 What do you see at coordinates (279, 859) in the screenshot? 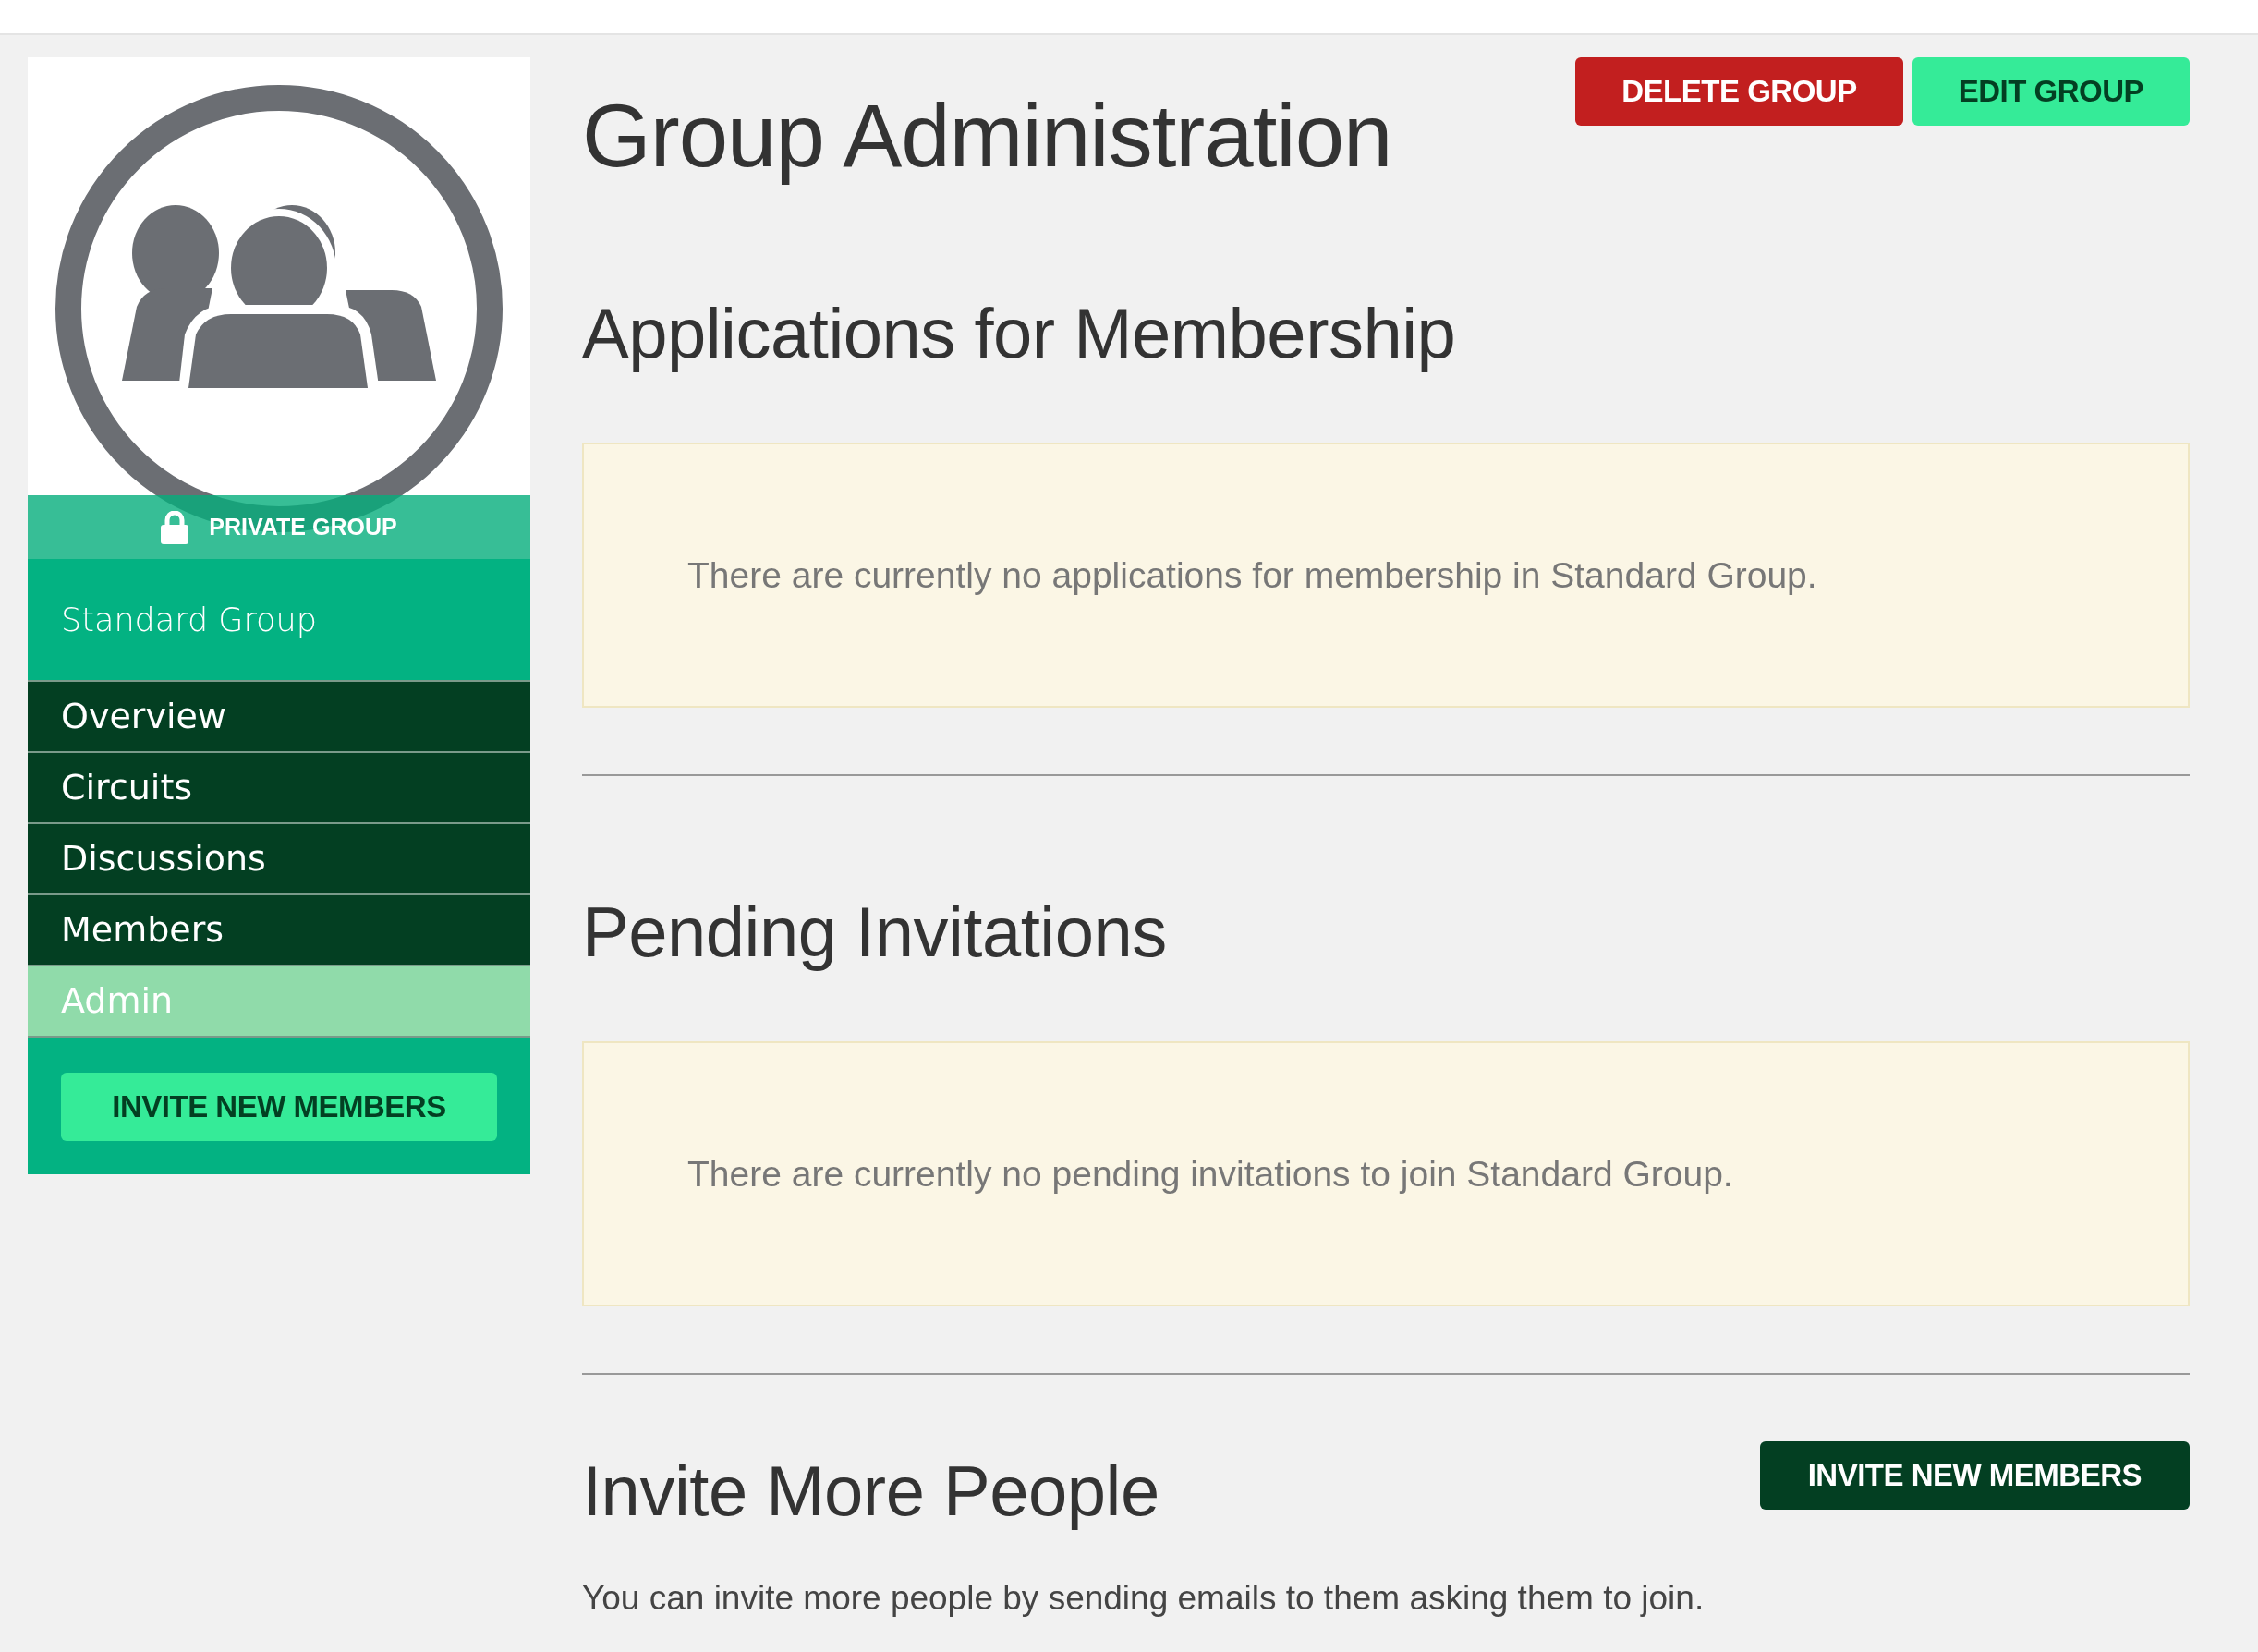
I see `nav-item: Discussions` at bounding box center [279, 859].